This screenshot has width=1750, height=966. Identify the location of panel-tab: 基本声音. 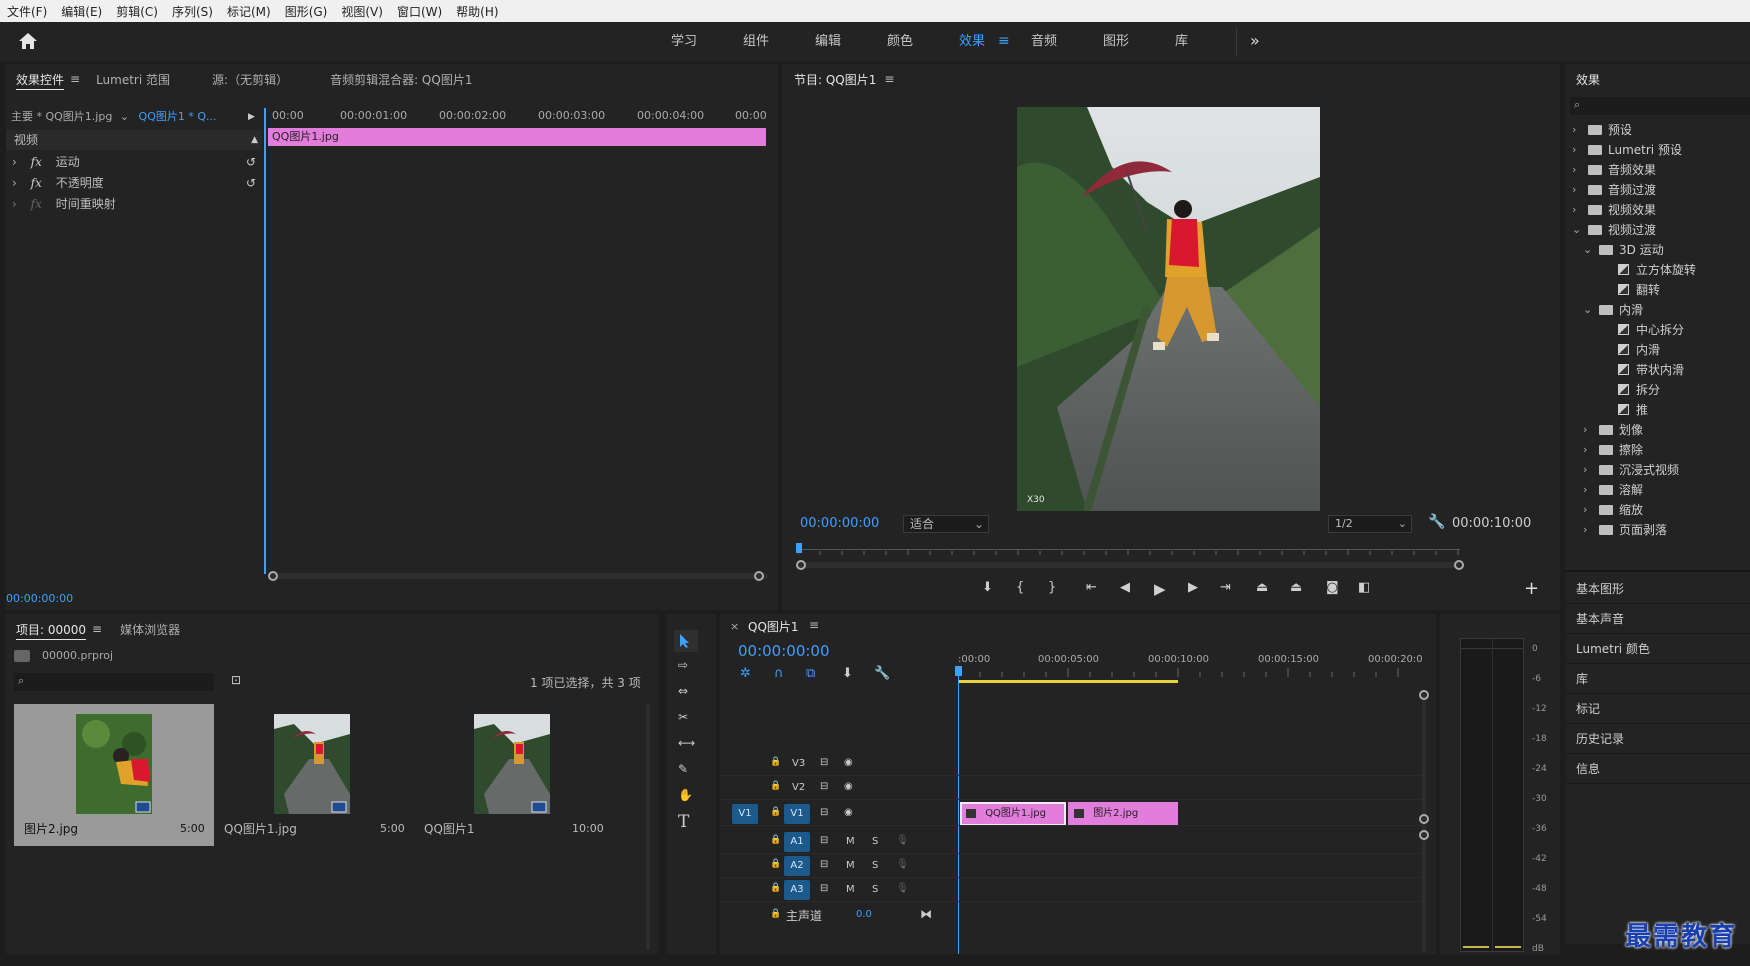
(1658, 619).